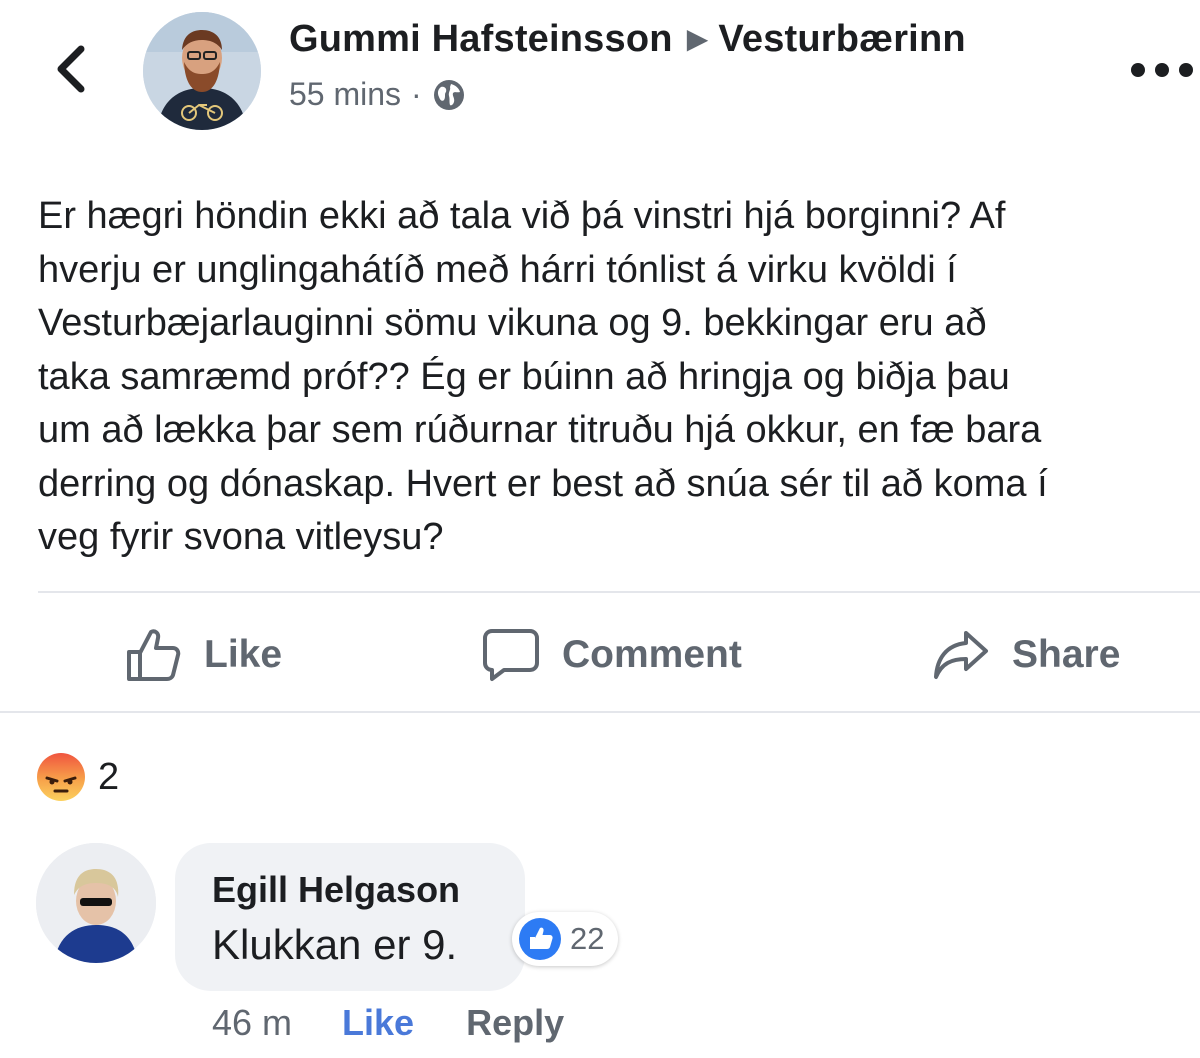 The image size is (1200, 1058). I want to click on reactions-summary: 2, so click(77, 777).